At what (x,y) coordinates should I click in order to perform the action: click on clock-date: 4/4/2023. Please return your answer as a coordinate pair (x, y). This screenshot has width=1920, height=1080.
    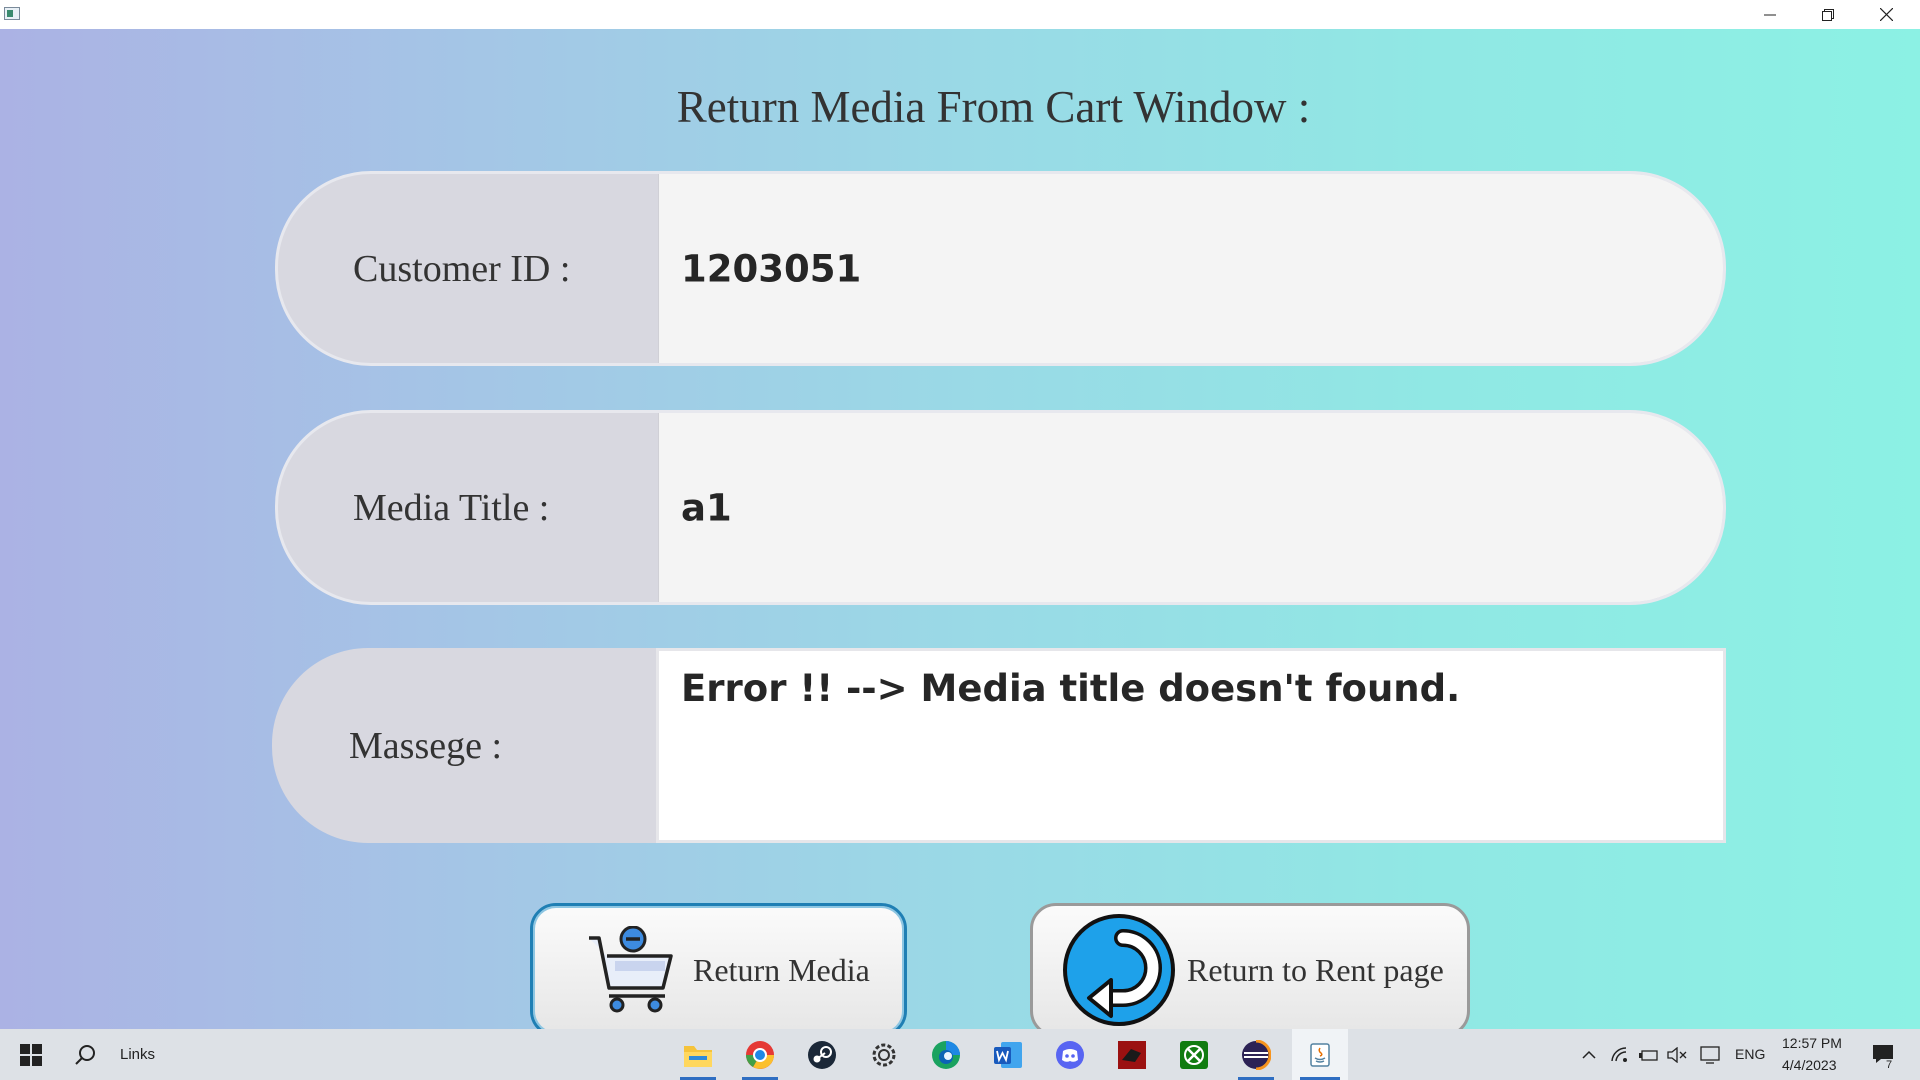
    Looking at the image, I should click on (1809, 1065).